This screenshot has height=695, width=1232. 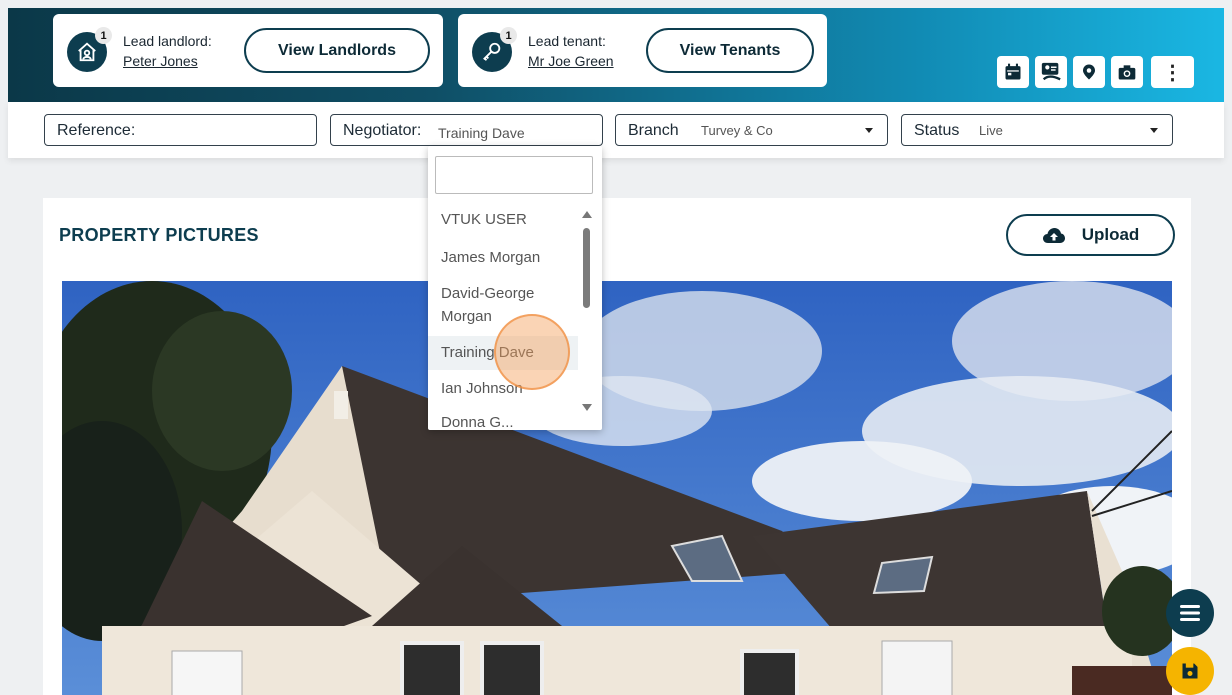 What do you see at coordinates (586, 268) in the screenshot?
I see `dropdown-scrollbar` at bounding box center [586, 268].